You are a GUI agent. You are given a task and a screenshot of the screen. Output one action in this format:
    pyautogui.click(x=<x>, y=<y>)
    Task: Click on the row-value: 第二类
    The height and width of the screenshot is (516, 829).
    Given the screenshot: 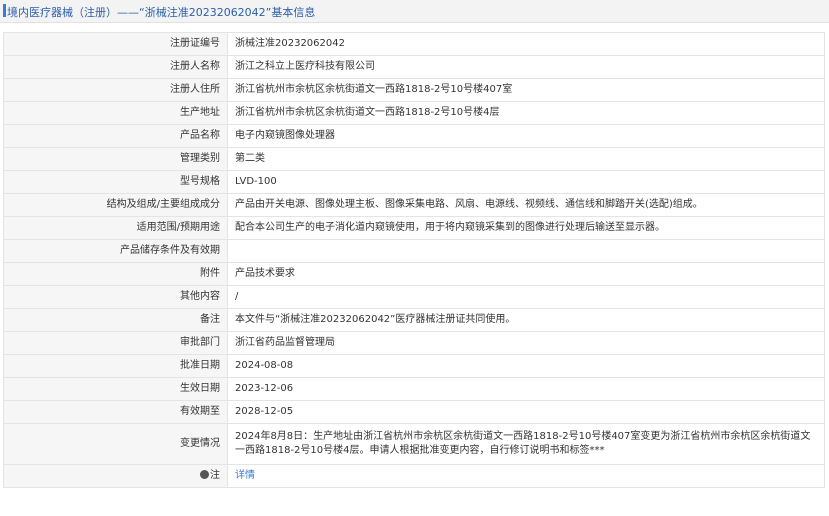 What is the action you would take?
    pyautogui.click(x=526, y=159)
    